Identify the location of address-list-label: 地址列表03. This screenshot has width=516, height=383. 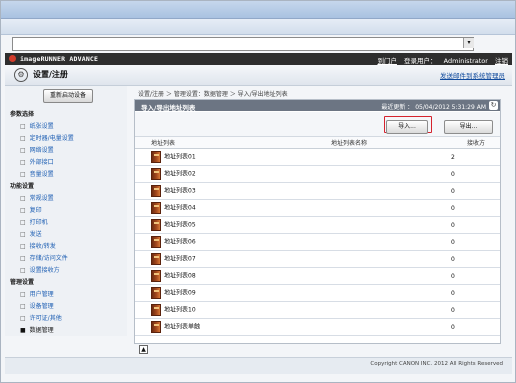
(180, 191).